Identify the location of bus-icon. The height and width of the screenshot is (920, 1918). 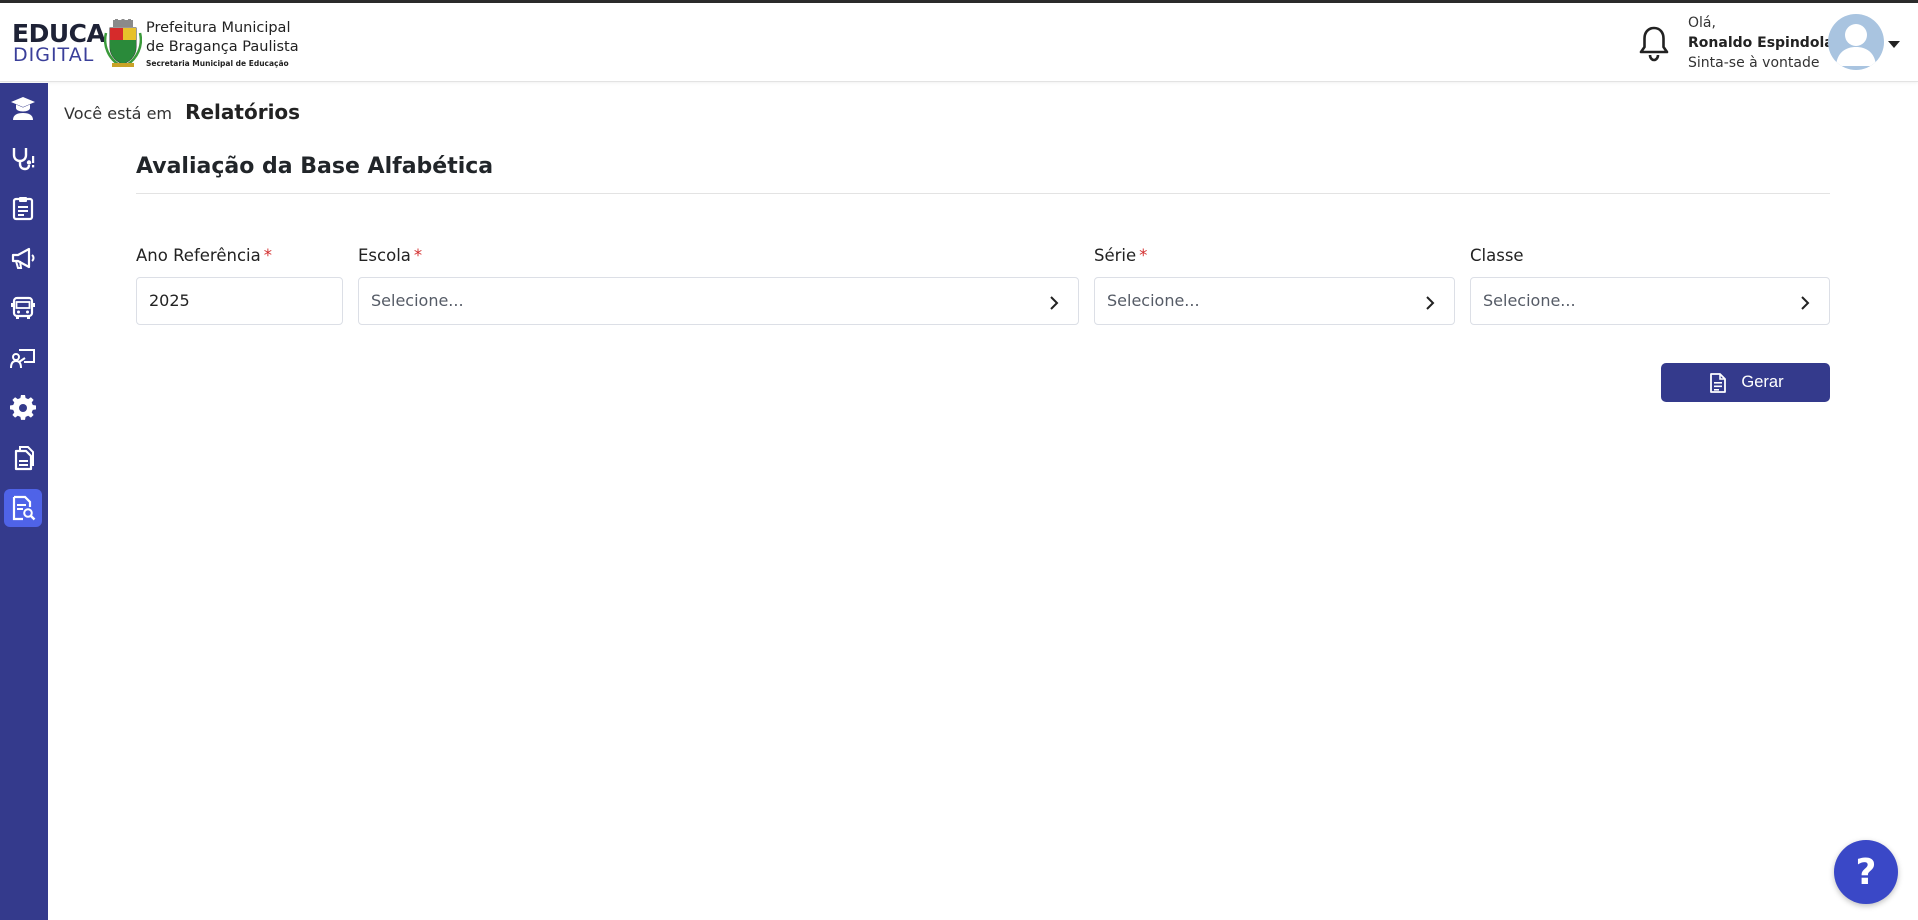
(23, 307).